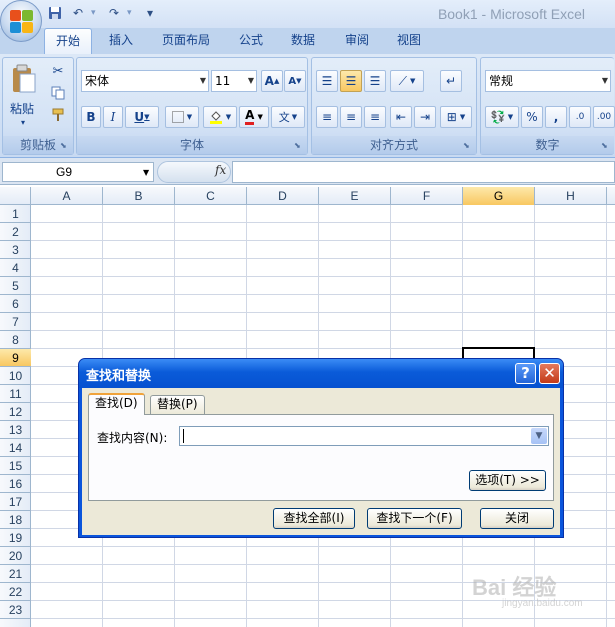  Describe the element at coordinates (327, 81) in the screenshot. I see `align-top-icon: ☰` at that location.